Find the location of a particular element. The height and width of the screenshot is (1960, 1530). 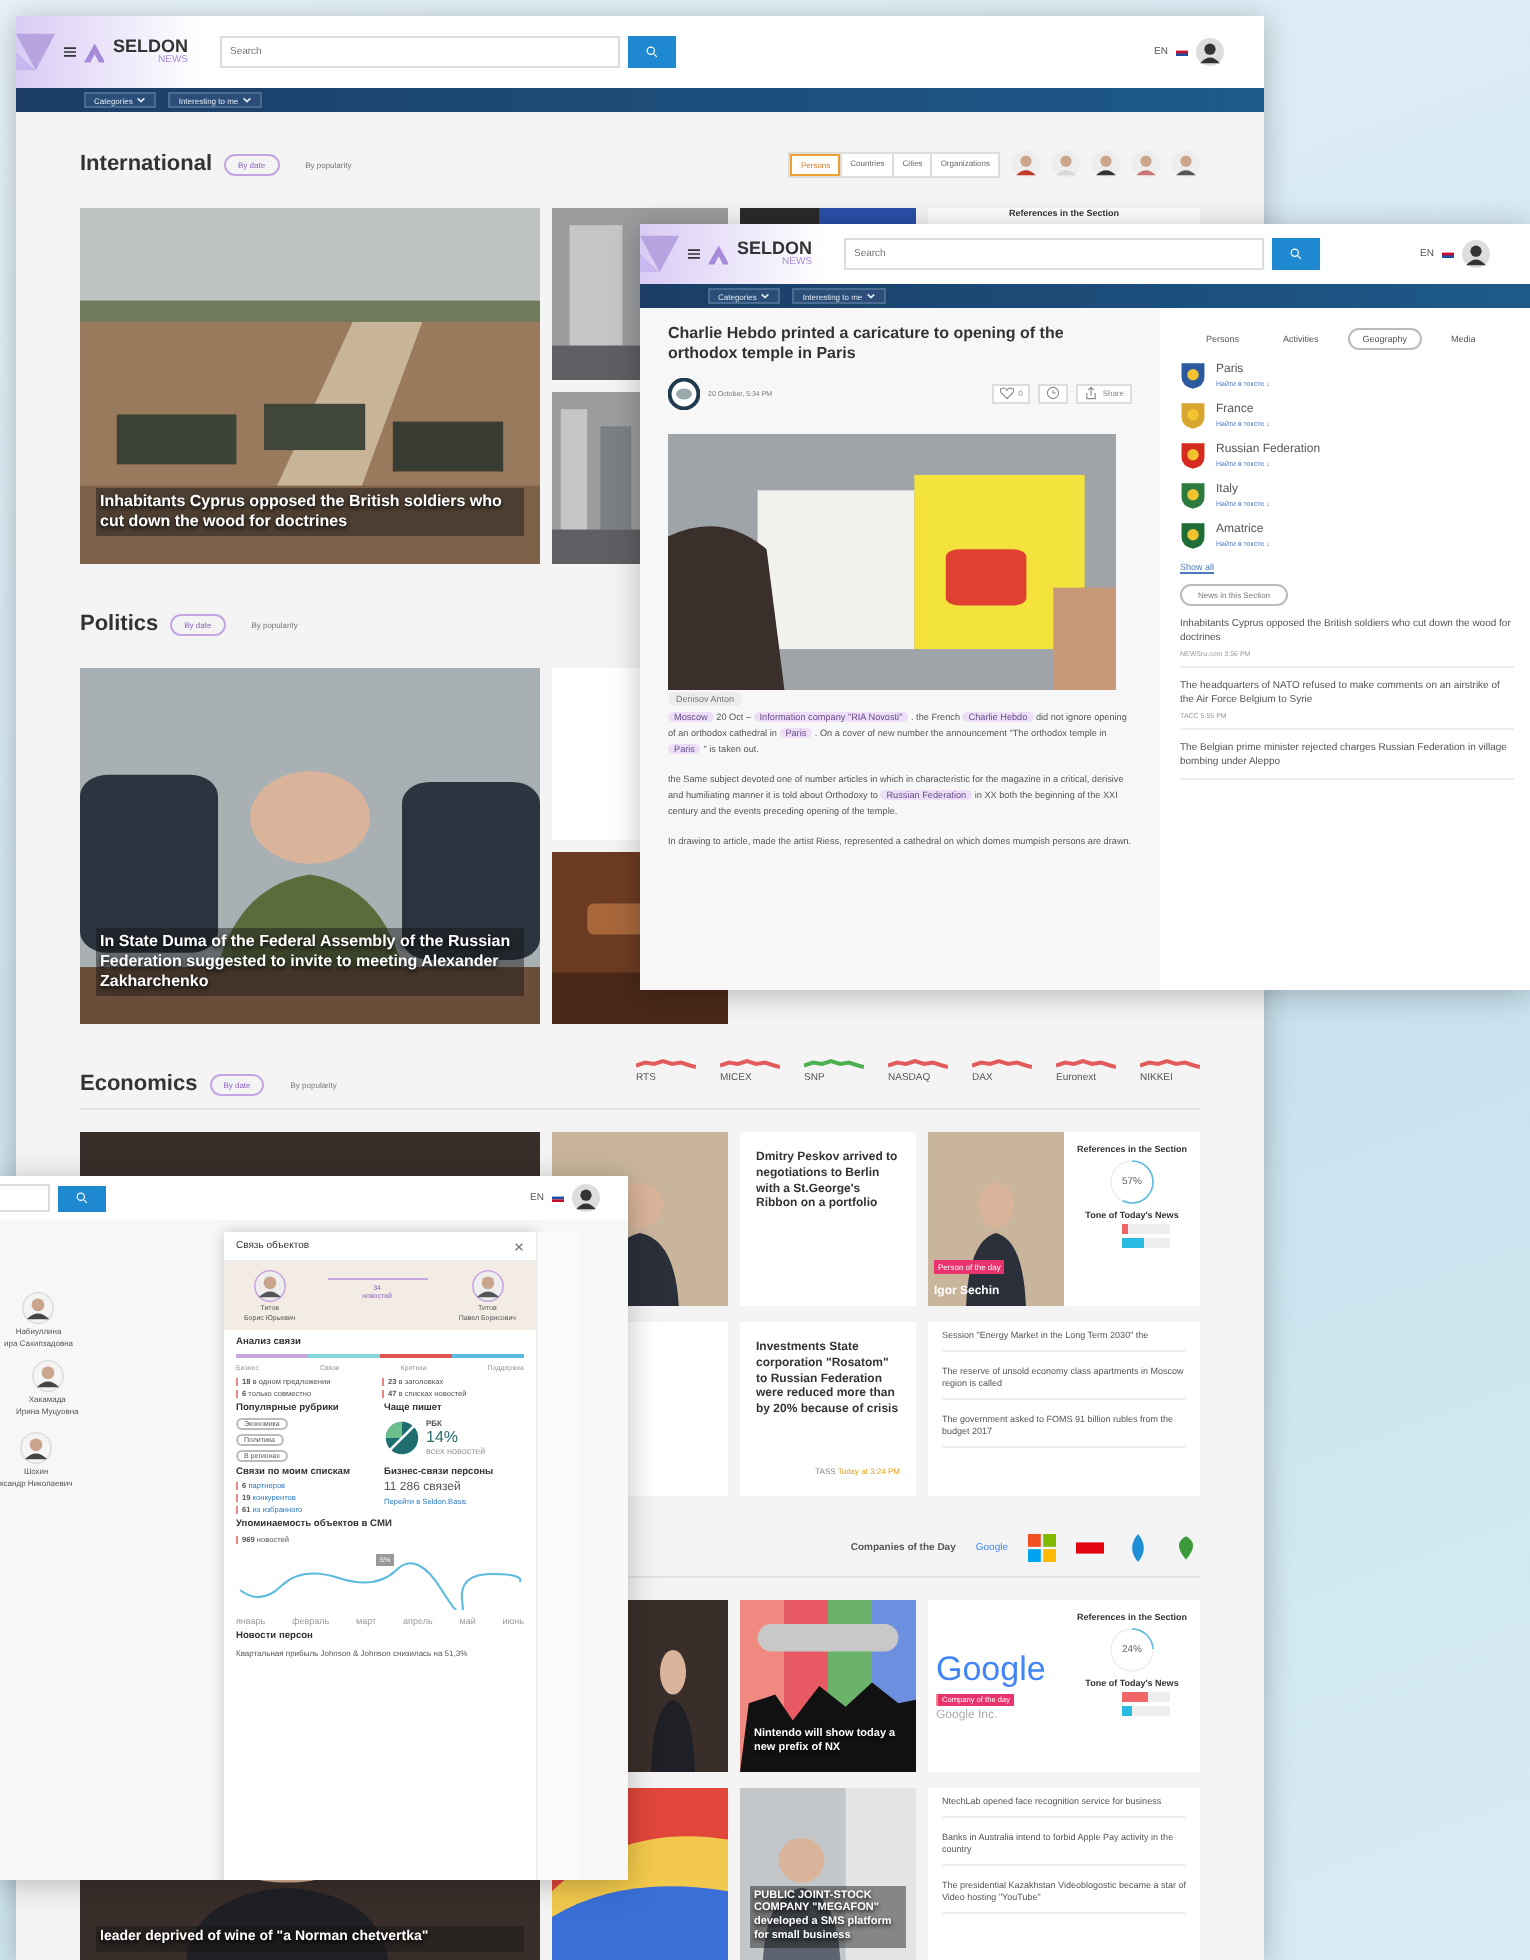

section-title: Politics is located at coordinates (119, 624).